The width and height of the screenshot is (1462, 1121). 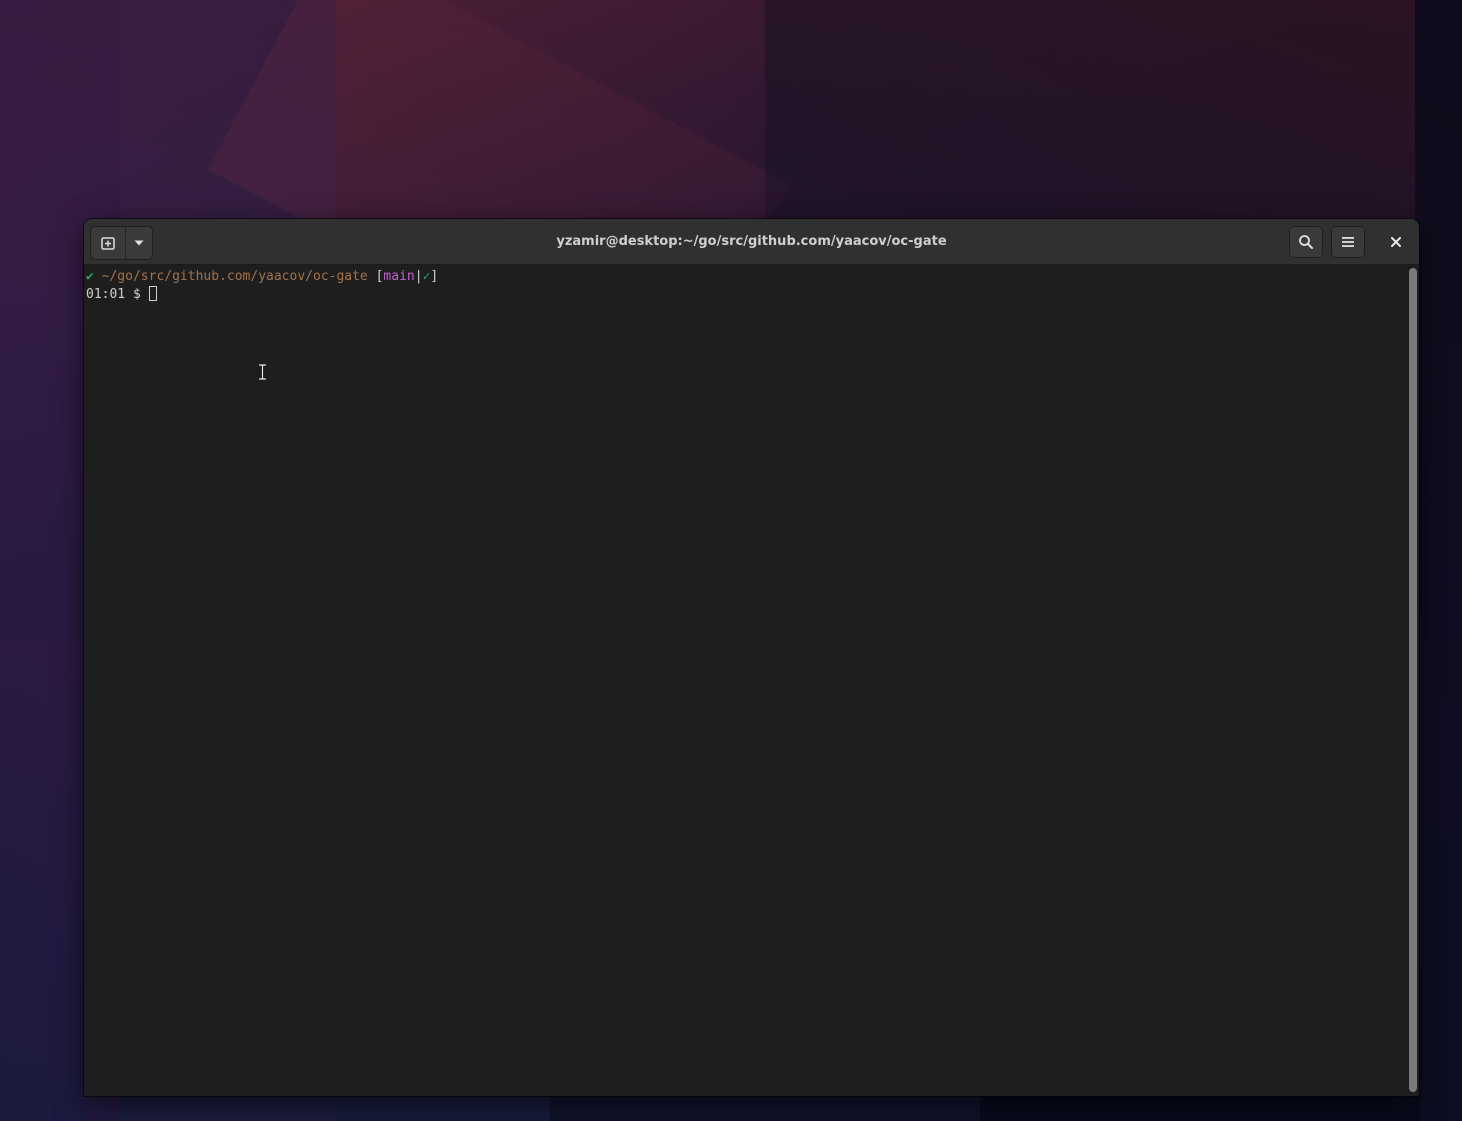 I want to click on close-icon, so click(x=1396, y=242).